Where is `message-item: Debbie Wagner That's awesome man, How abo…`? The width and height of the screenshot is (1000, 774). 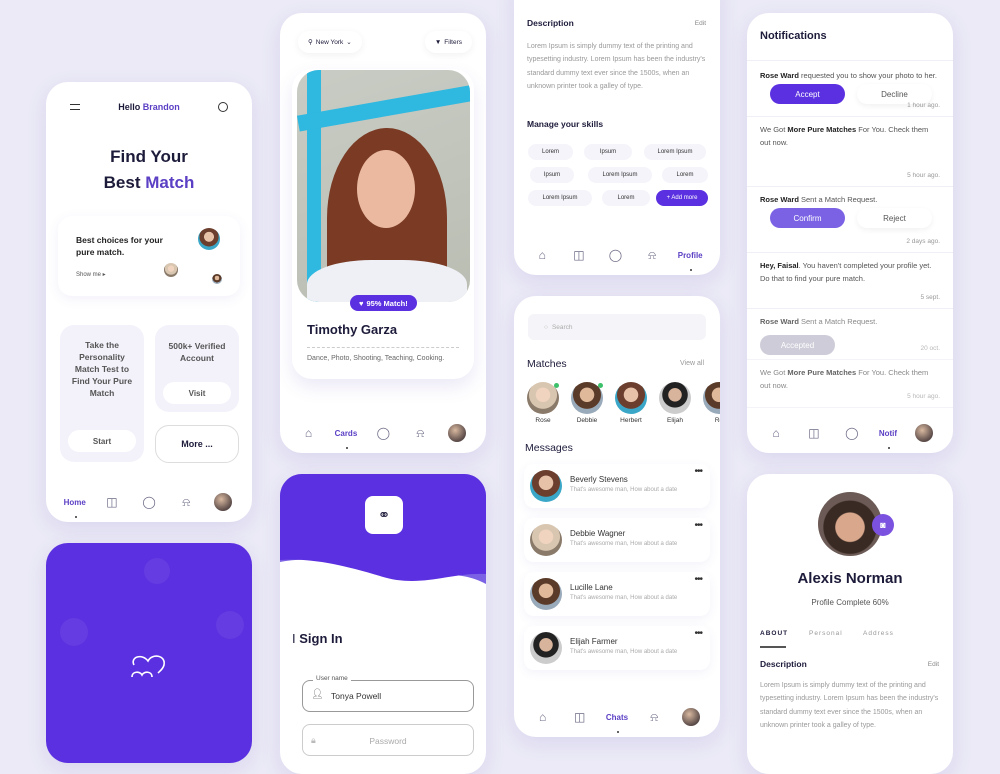
message-item: Debbie Wagner That's awesome man, How abo… is located at coordinates (617, 540).